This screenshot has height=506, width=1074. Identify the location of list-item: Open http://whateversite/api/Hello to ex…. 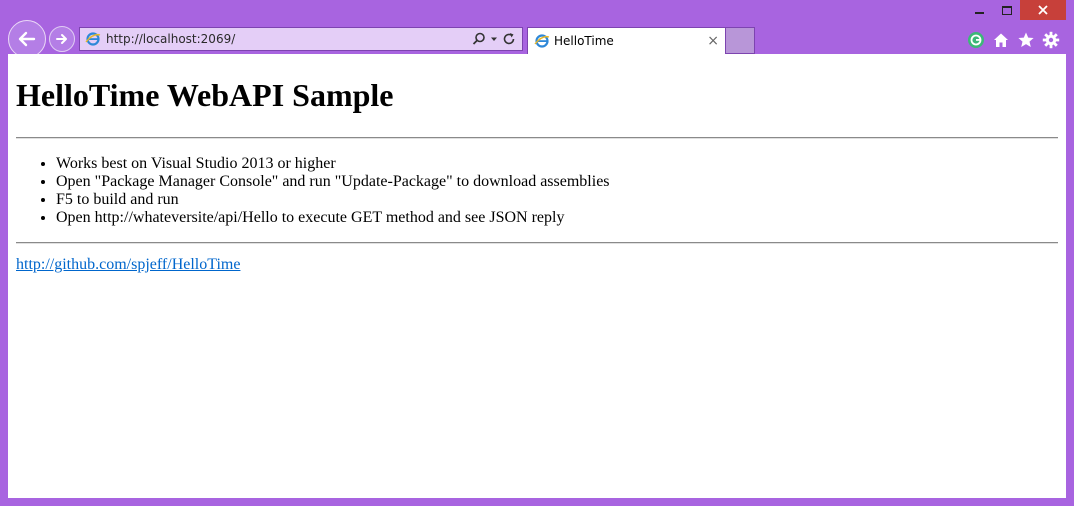
(557, 218).